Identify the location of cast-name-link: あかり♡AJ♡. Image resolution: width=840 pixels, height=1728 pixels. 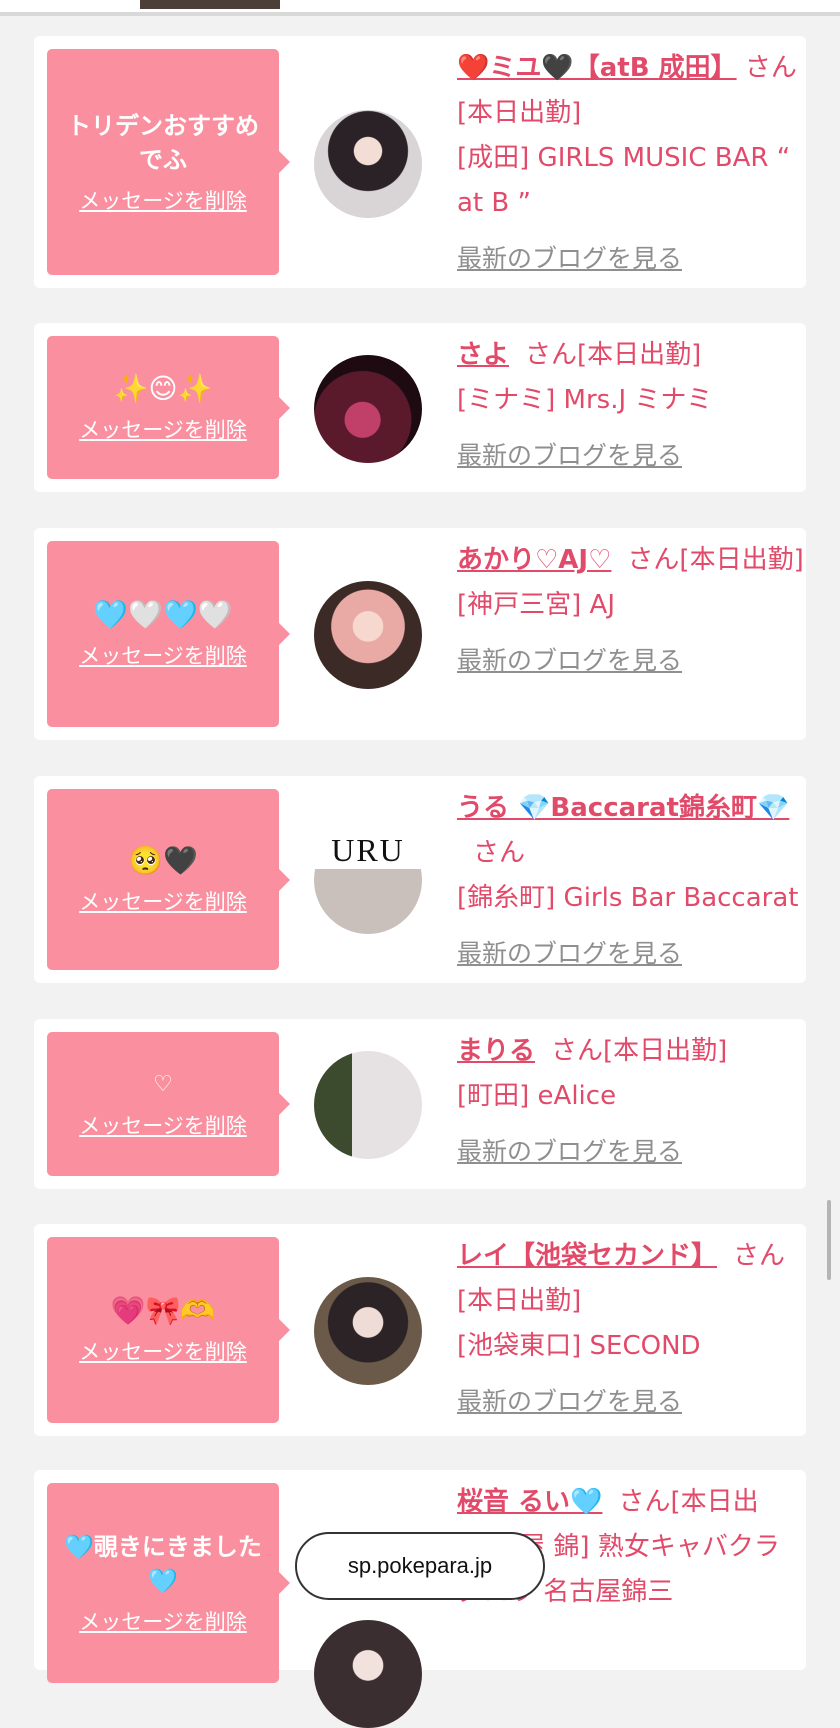
(534, 560).